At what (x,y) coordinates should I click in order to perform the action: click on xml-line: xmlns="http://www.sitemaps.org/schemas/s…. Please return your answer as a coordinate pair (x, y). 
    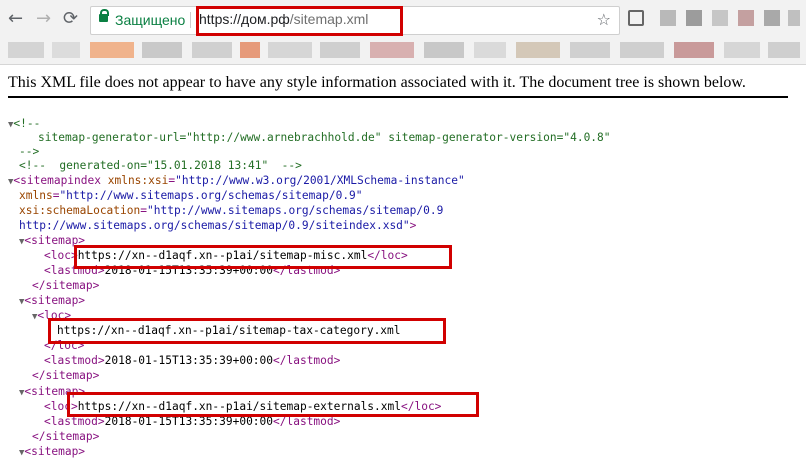
    Looking at the image, I should click on (191, 195).